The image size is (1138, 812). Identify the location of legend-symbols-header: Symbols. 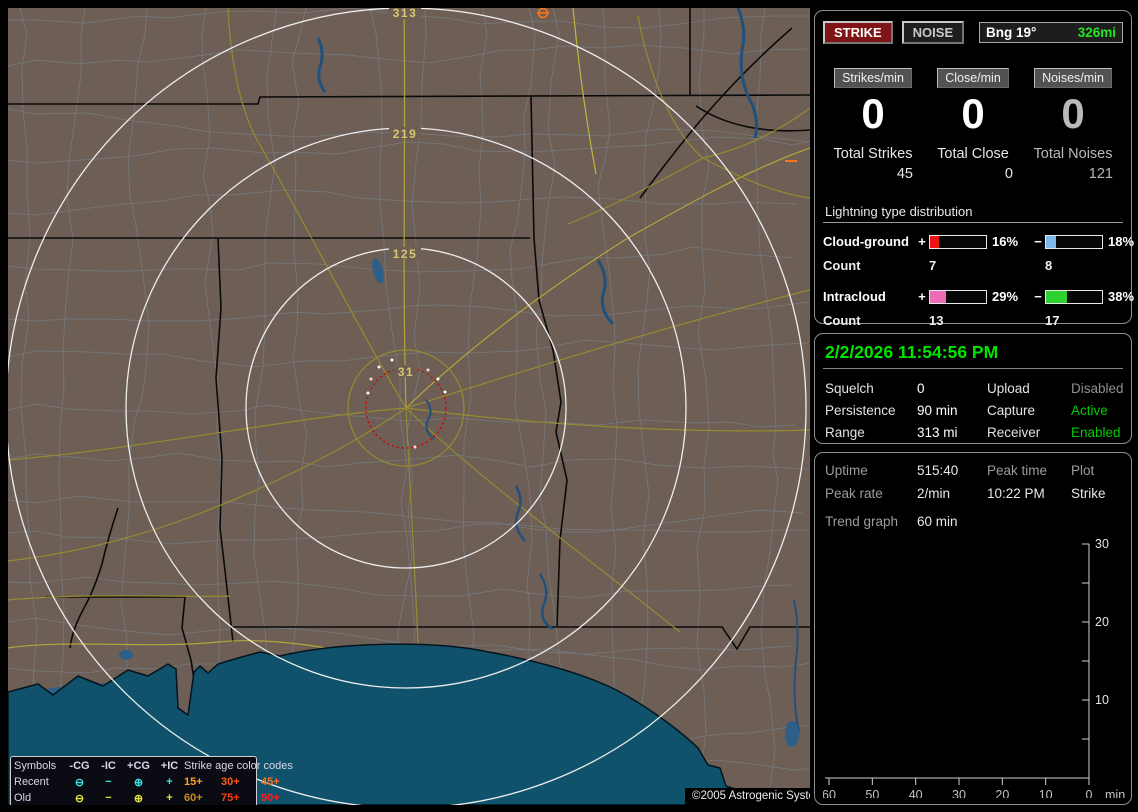
(35, 766).